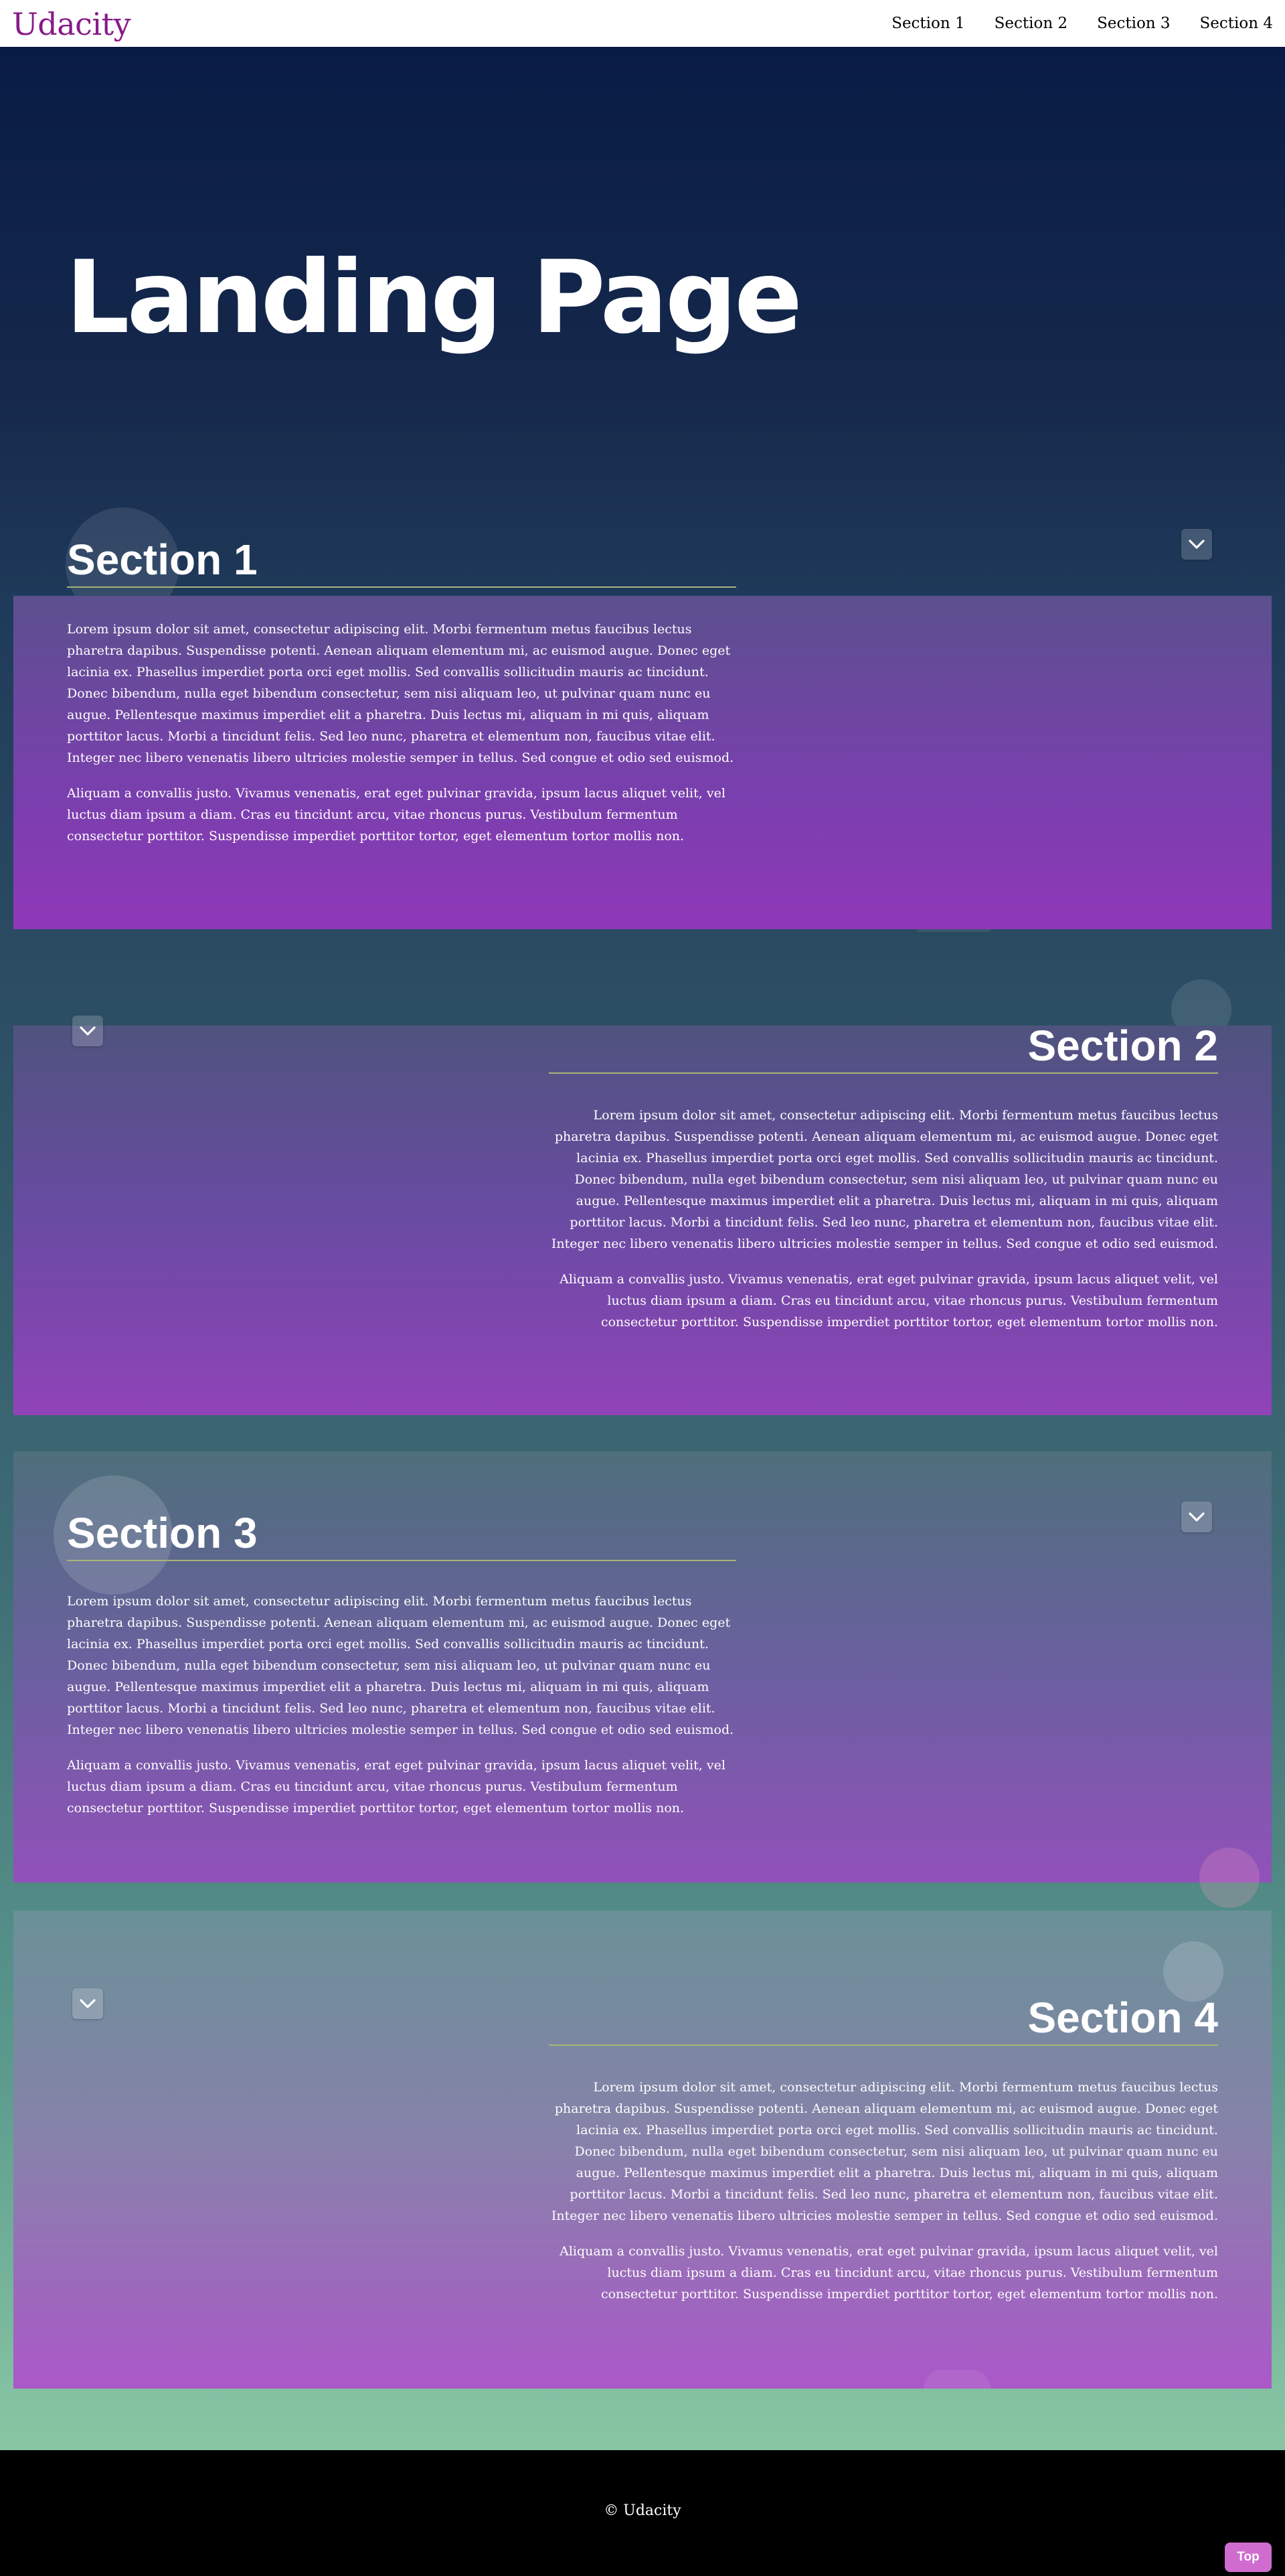 The width and height of the screenshot is (1285, 2576). I want to click on section-2-title: Section 2, so click(884, 1047).